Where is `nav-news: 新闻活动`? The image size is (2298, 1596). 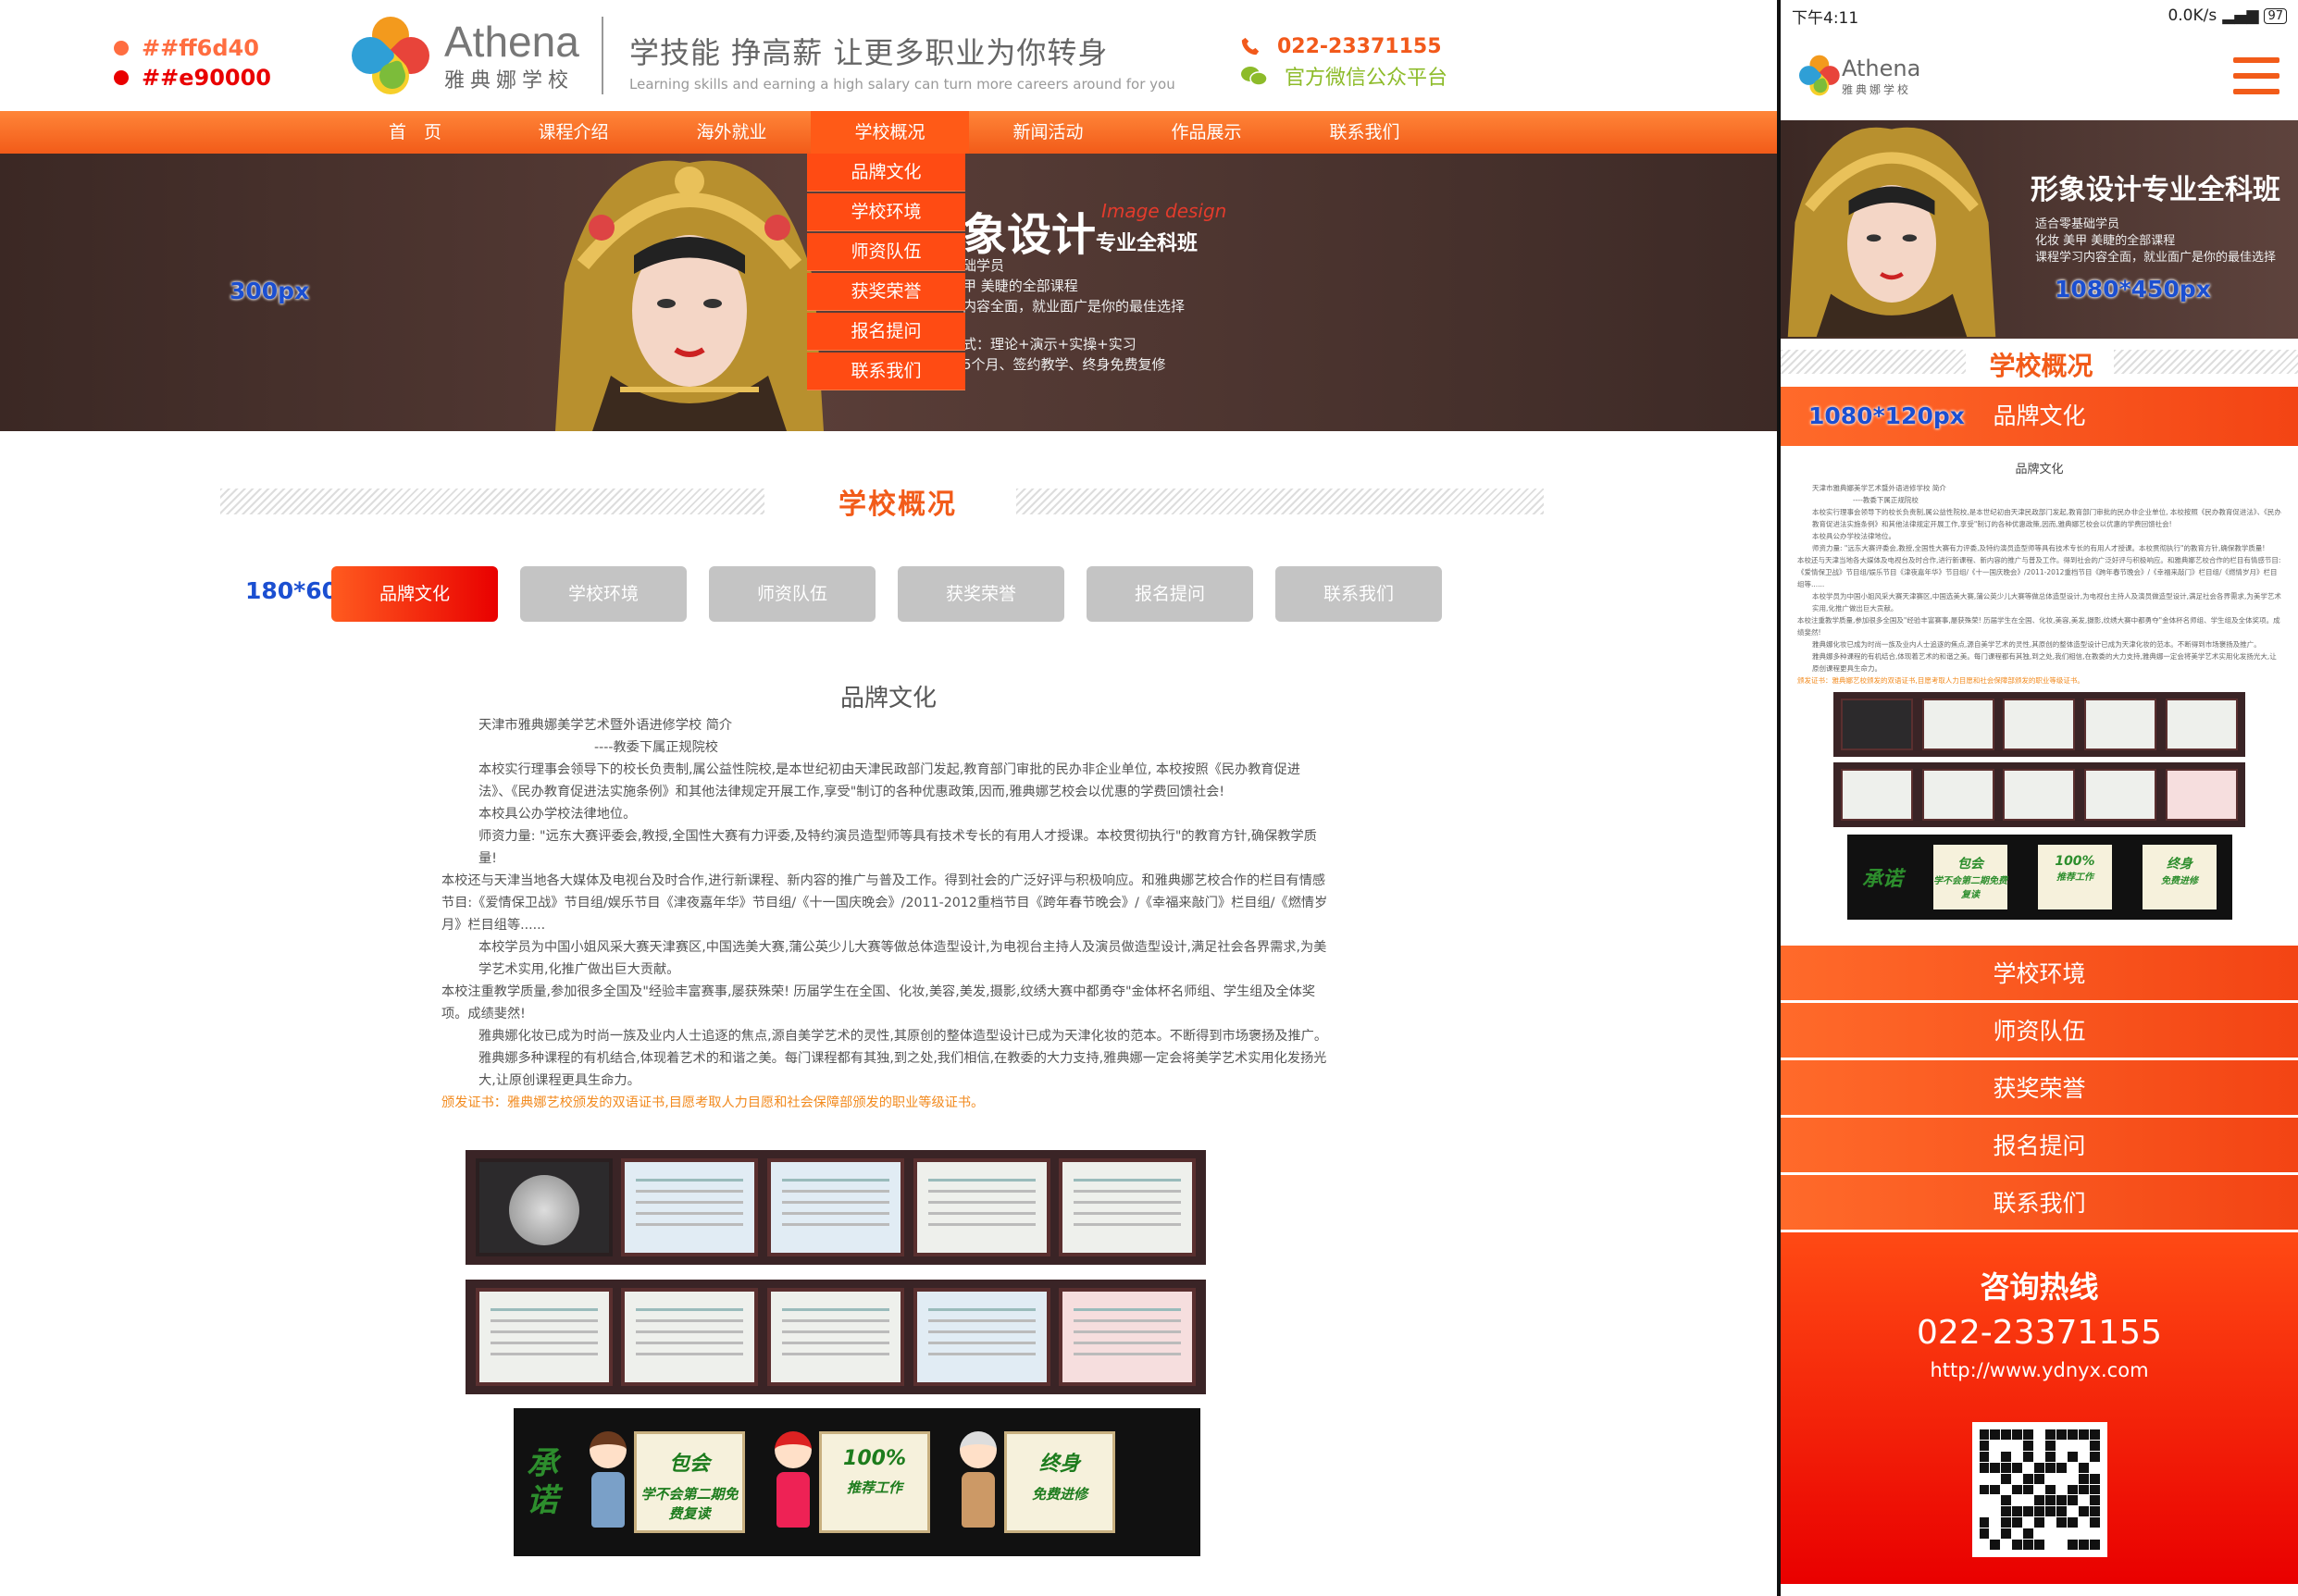
nav-news: 新闻活动 is located at coordinates (1048, 132).